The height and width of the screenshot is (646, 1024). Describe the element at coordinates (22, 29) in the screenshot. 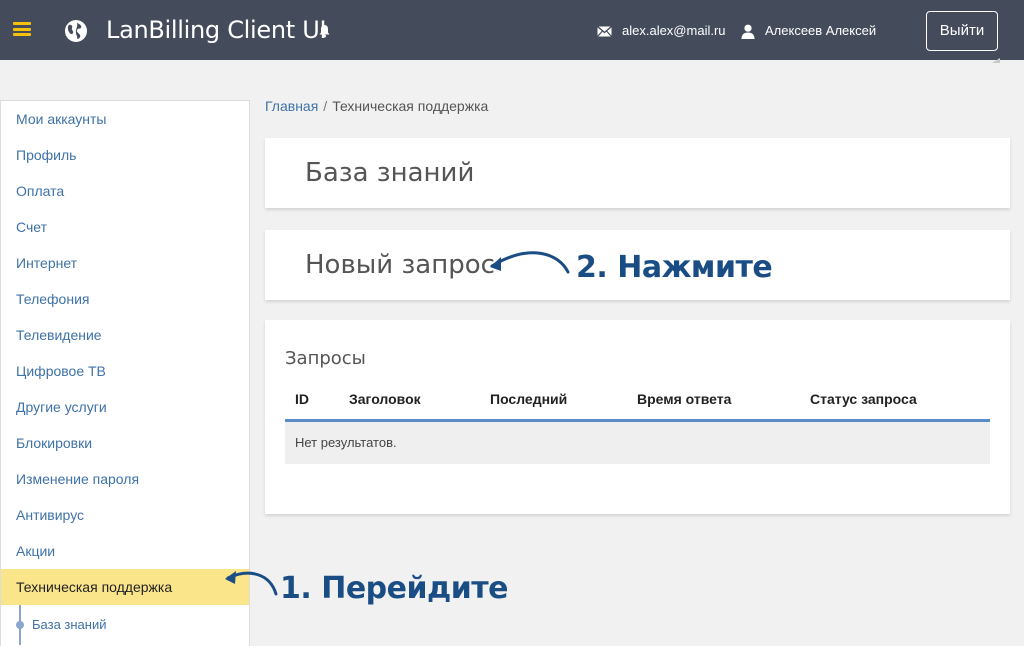

I see `menu-toggle-icon` at that location.